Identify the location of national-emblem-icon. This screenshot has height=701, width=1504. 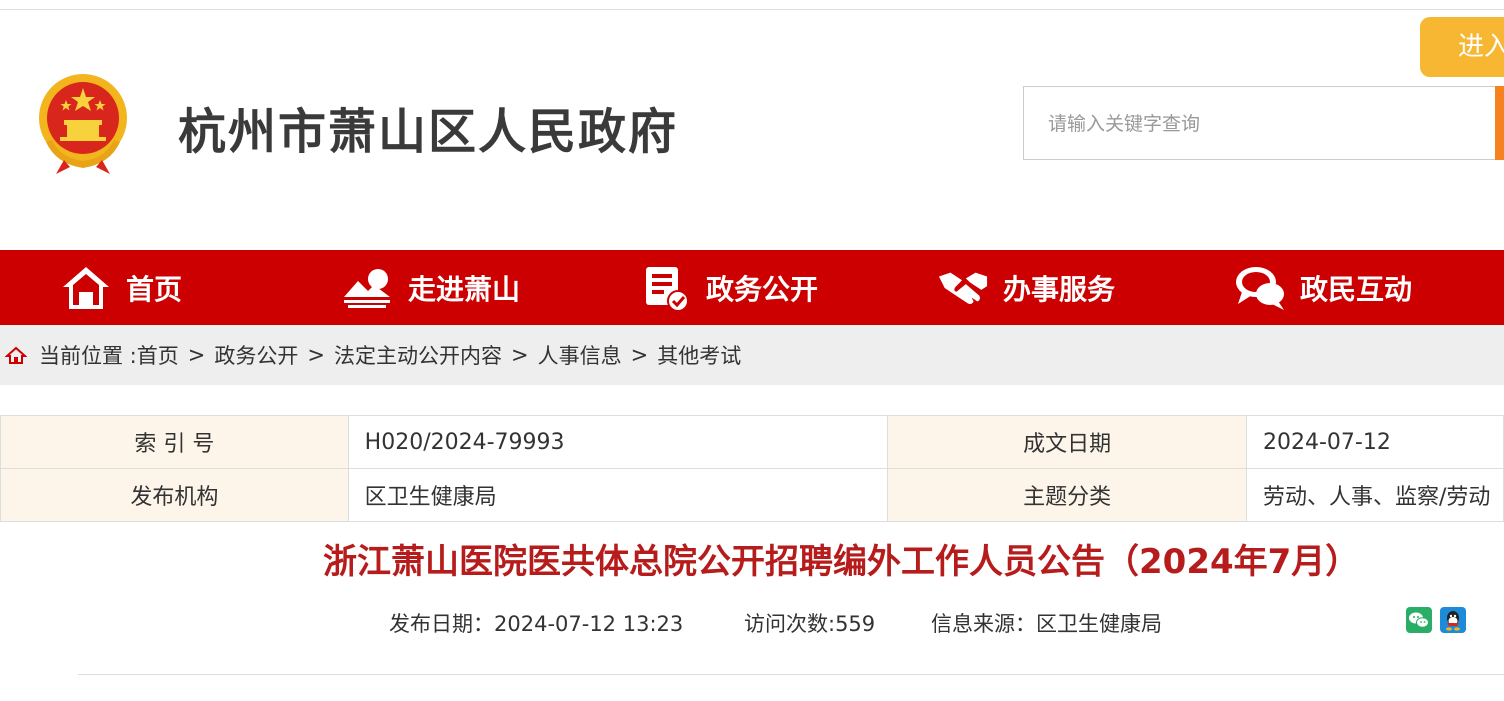
(83, 124).